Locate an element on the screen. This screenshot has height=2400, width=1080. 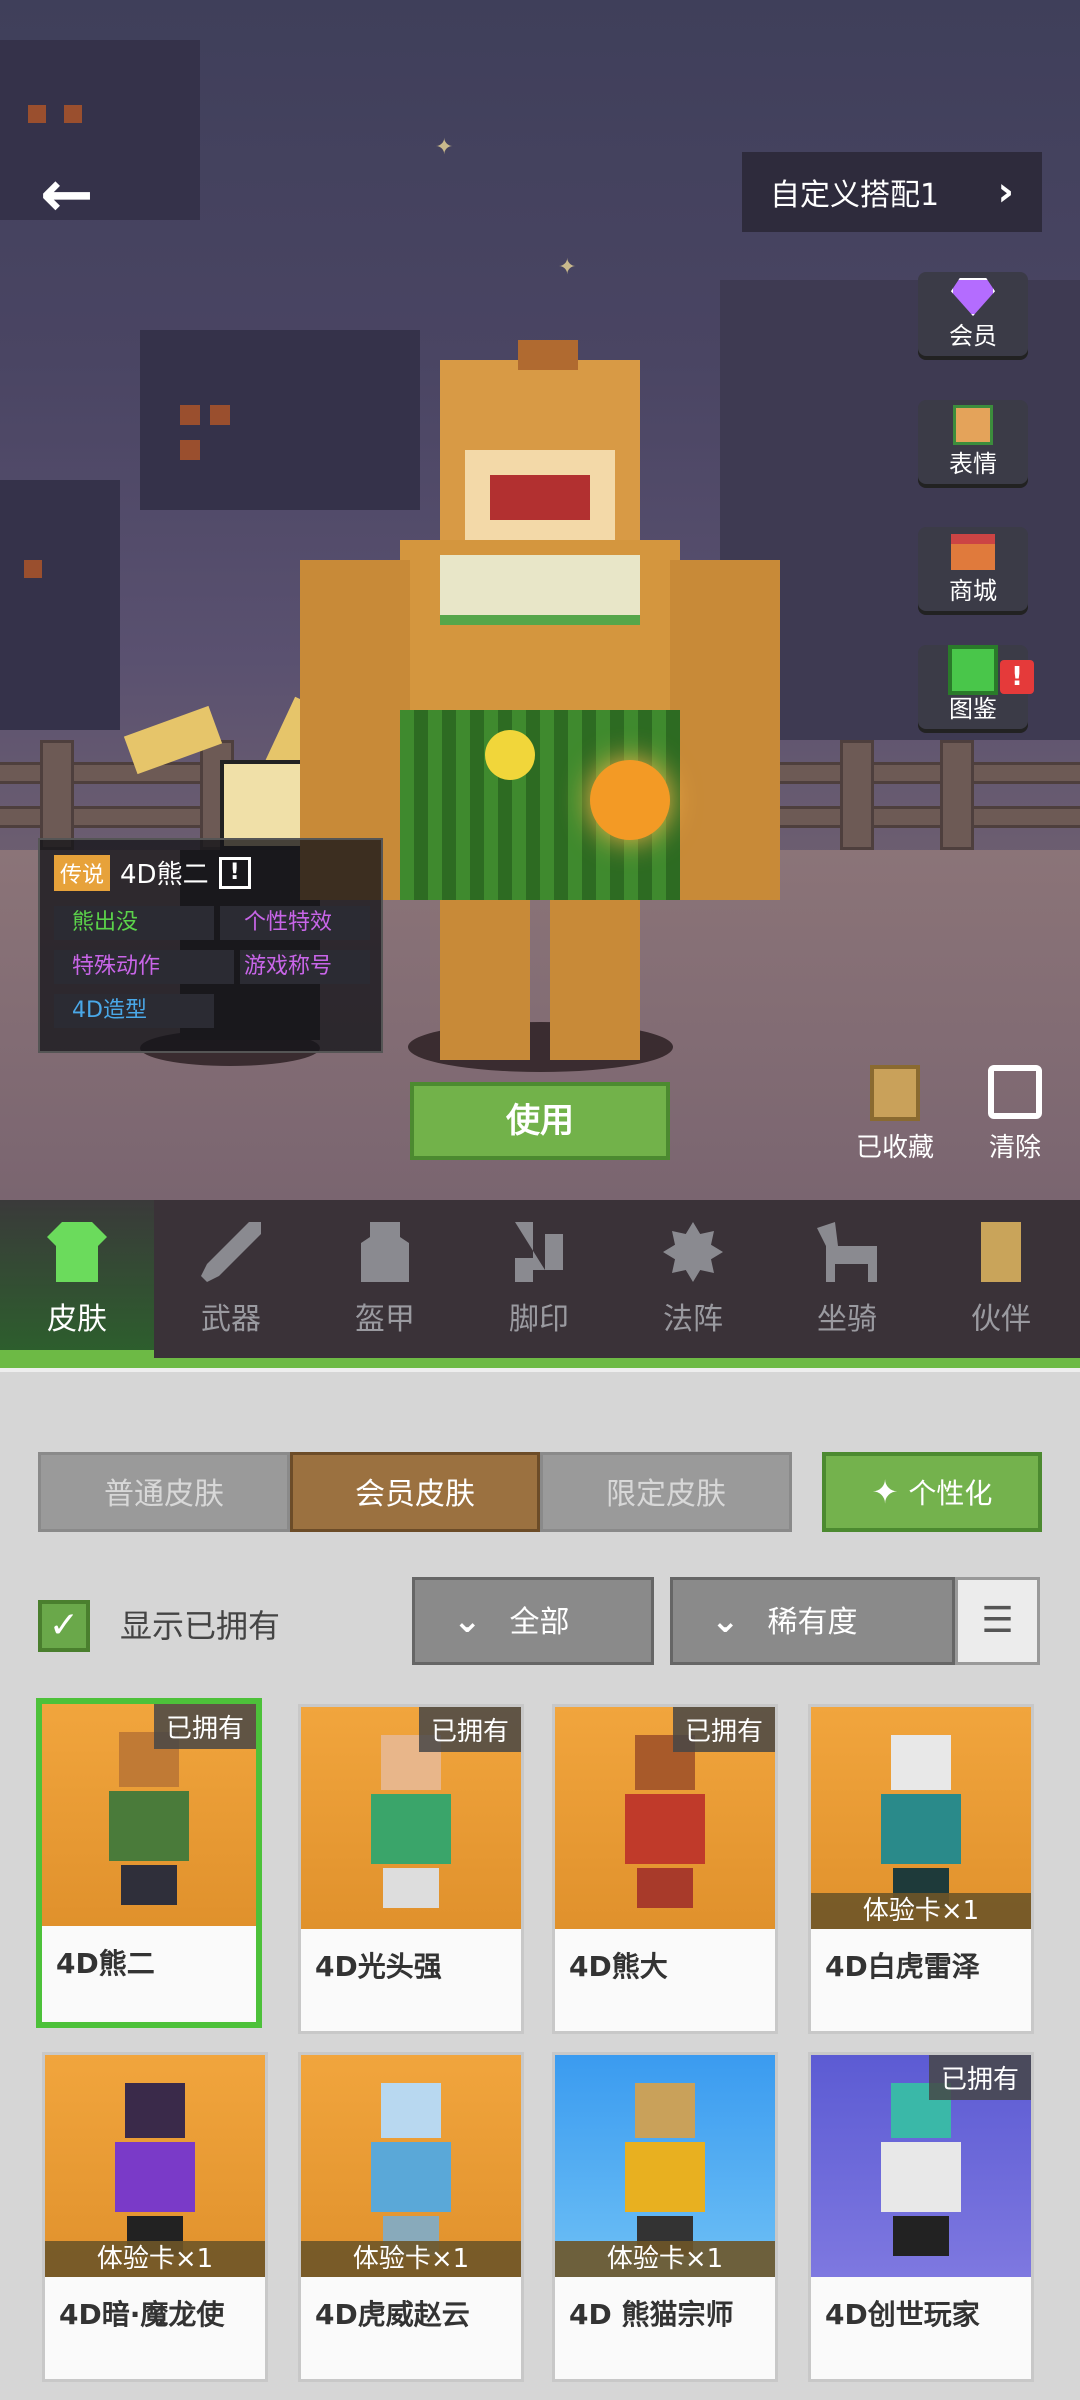
tab-companion: 伙伴 is located at coordinates (1001, 1275).